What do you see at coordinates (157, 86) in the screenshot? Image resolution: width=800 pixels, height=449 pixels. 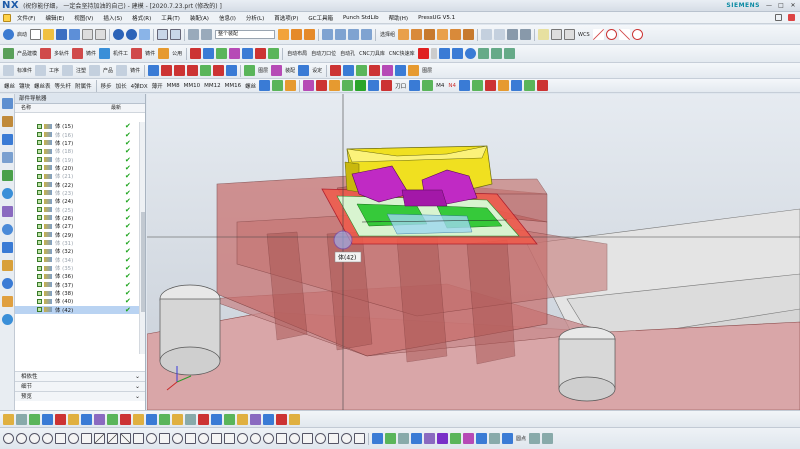 I see `toolbar4-label: 薄开` at bounding box center [157, 86].